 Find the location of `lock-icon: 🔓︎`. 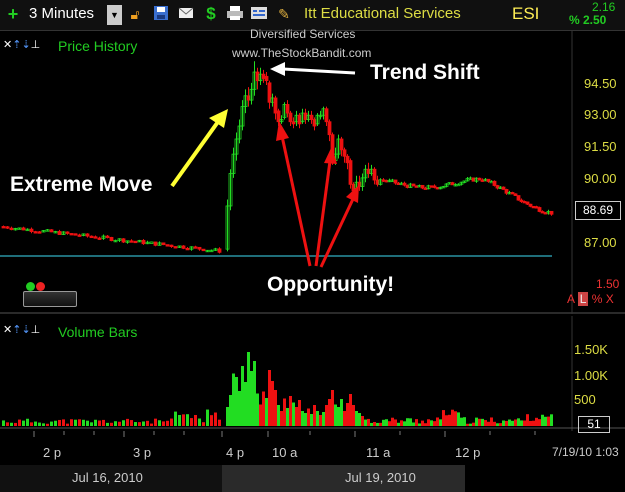

lock-icon: 🔓︎ is located at coordinates (135, 14).